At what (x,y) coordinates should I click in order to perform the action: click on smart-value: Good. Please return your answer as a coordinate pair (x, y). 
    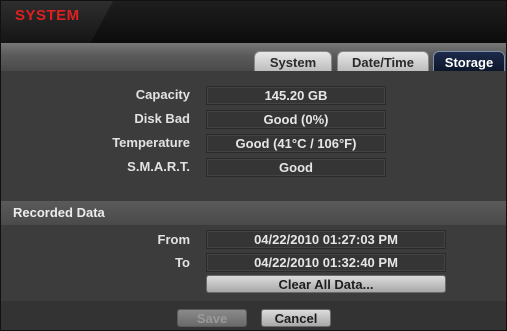
    Looking at the image, I should click on (296, 167).